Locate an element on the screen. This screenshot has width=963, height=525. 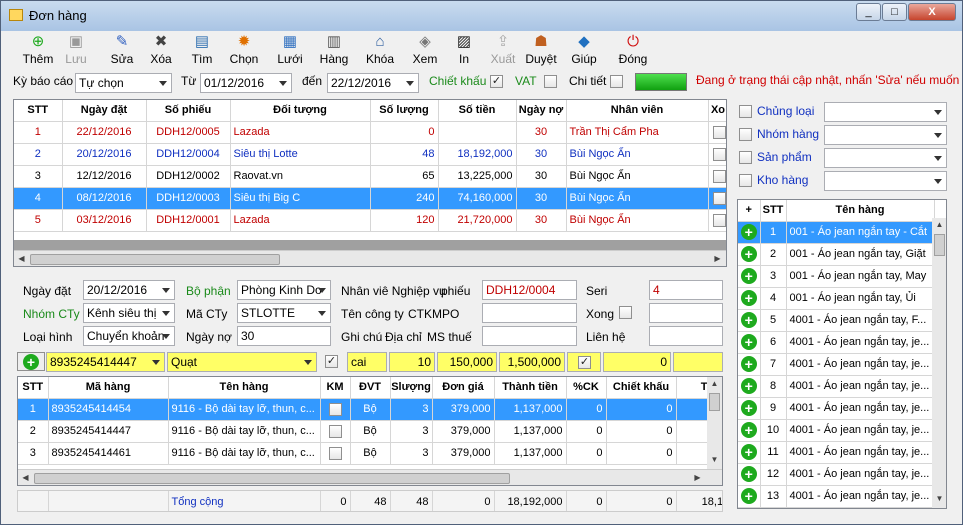
period-select: Tự chọn is located at coordinates (123, 83).